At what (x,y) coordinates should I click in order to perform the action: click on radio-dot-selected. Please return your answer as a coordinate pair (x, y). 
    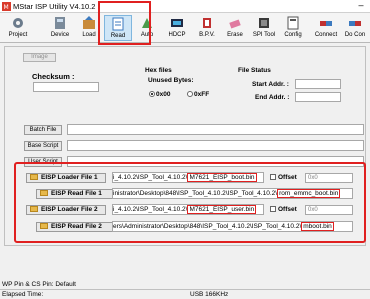
    Looking at the image, I should click on (152, 94).